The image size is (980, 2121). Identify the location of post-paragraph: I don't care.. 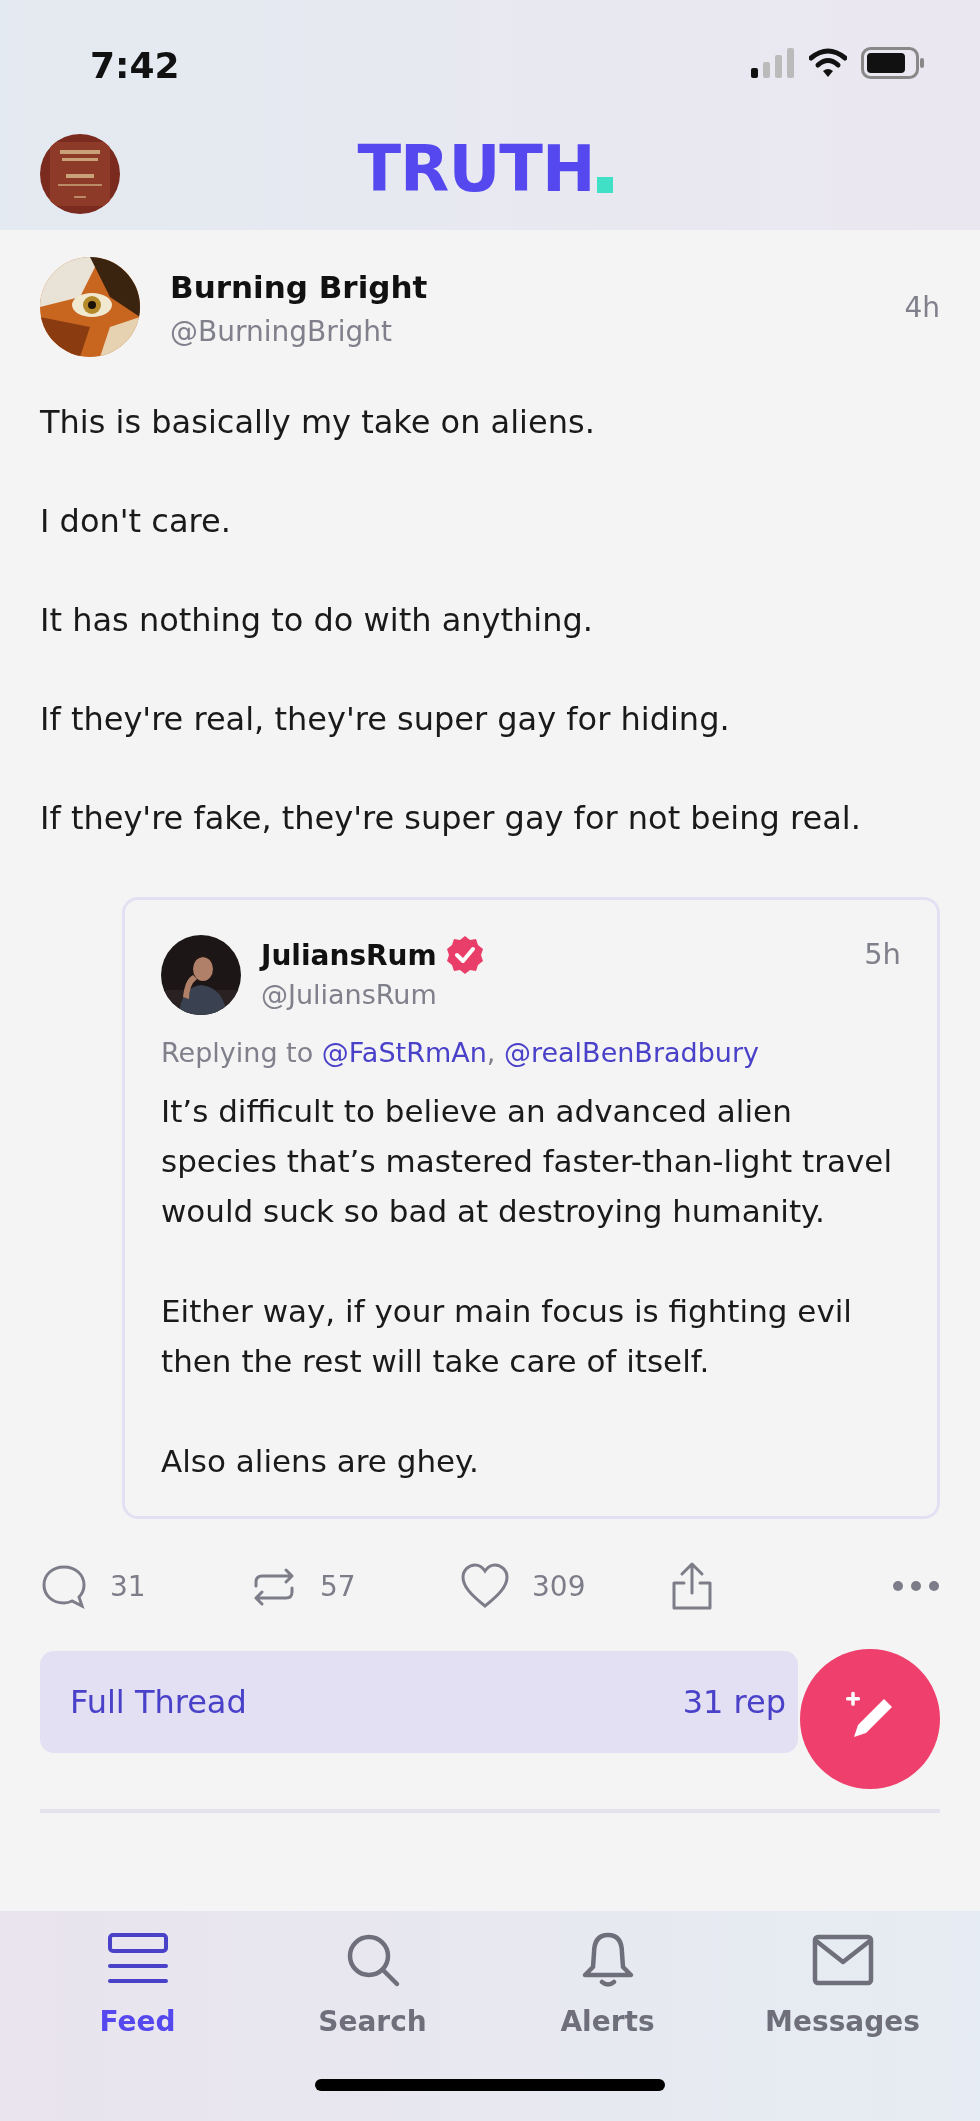
(136, 521).